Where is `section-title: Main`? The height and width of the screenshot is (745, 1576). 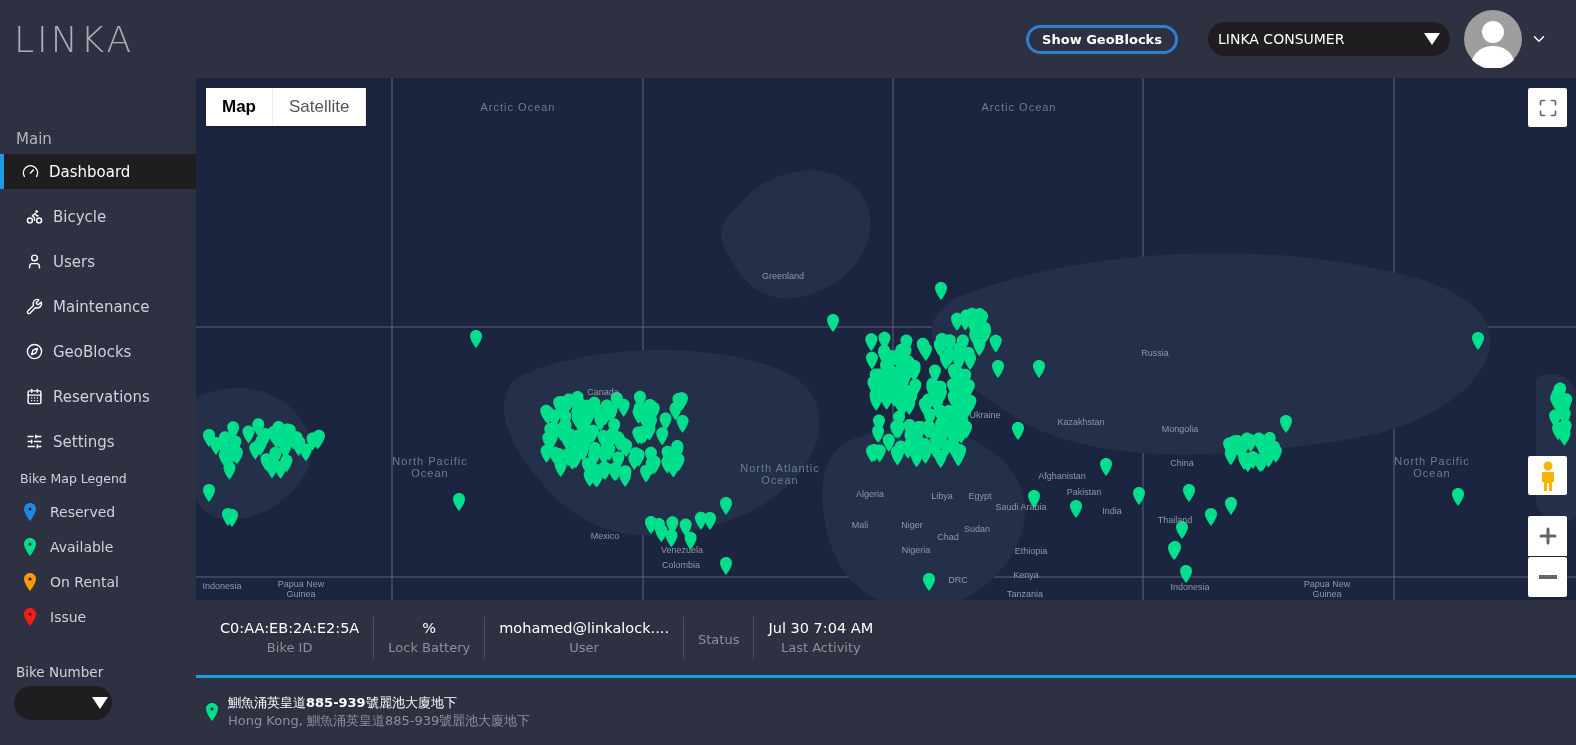 section-title: Main is located at coordinates (34, 139).